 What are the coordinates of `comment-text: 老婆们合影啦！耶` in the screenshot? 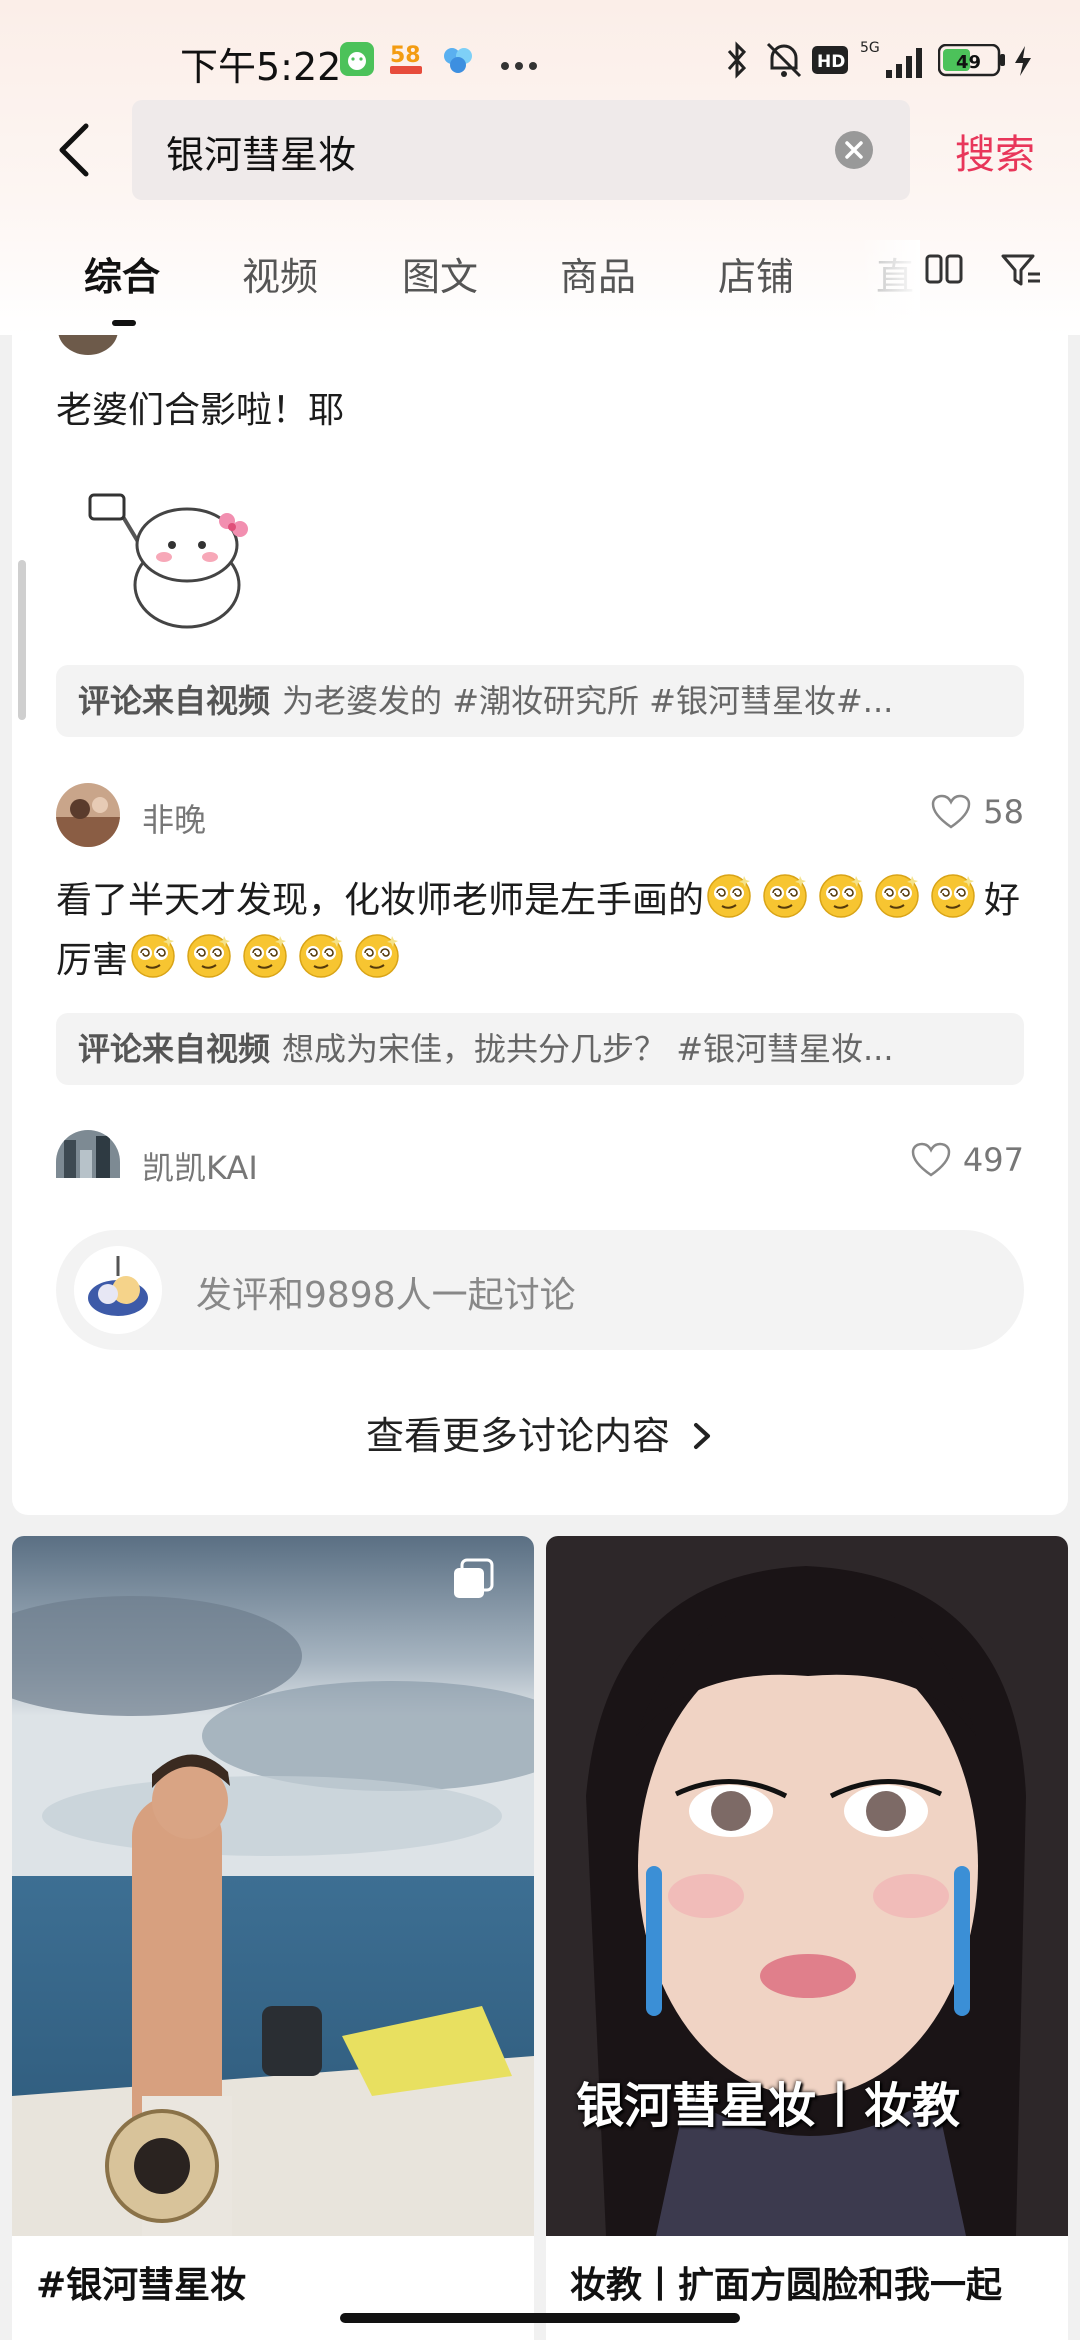 It's located at (200, 410).